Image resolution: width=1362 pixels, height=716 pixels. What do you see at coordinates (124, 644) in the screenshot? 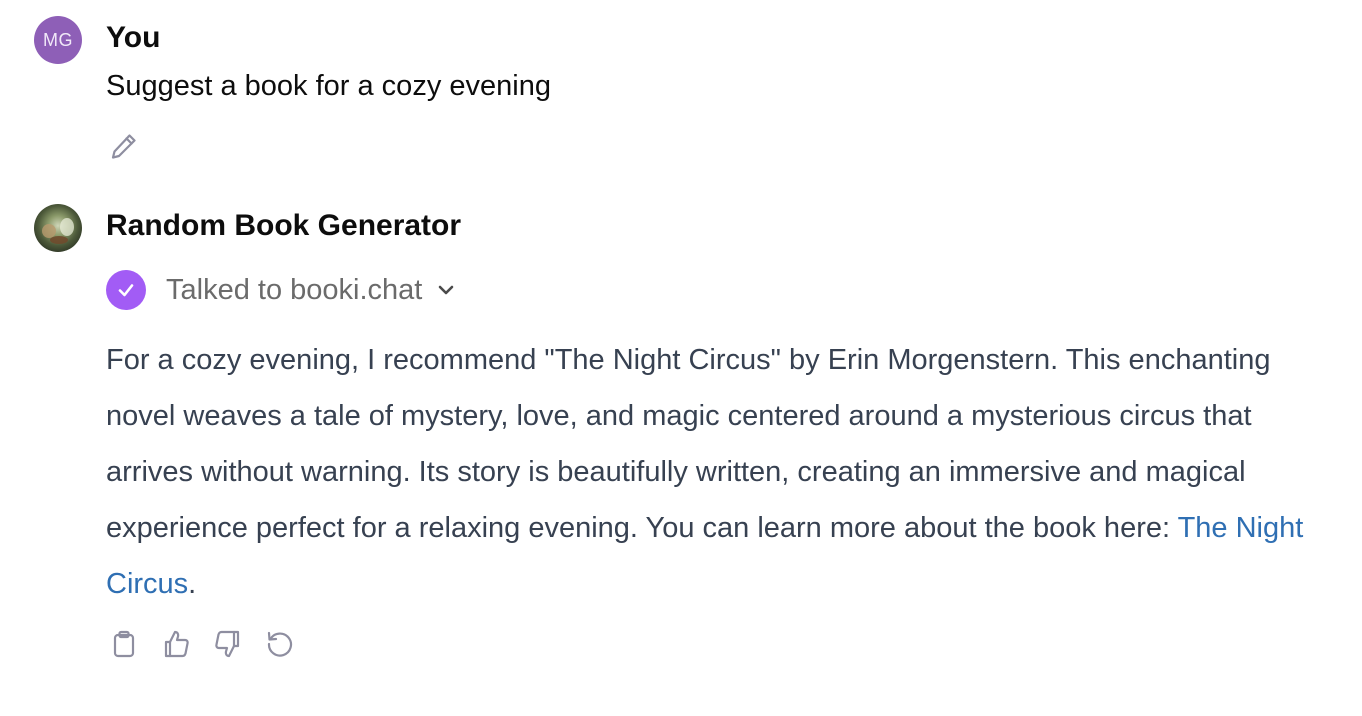
I see `copy-icon` at bounding box center [124, 644].